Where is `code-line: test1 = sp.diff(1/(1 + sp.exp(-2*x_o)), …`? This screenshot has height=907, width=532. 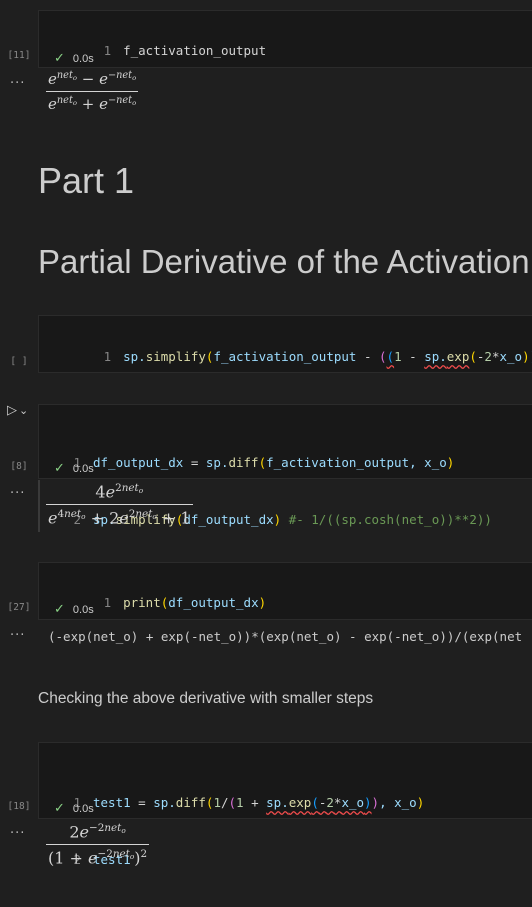
code-line: test1 = sp.diff(1/(1 + sp.exp(-2*x_o)), … is located at coordinates (259, 802).